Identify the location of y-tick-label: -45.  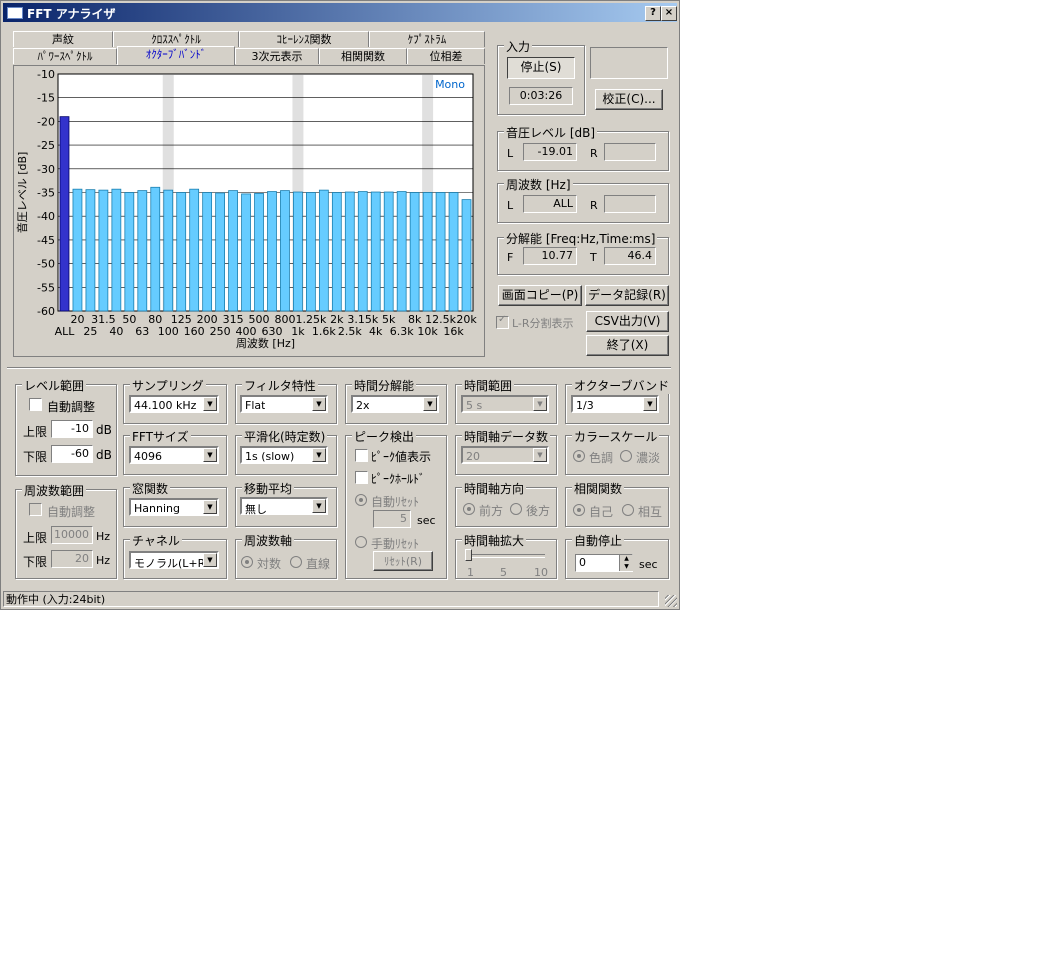
(46, 240).